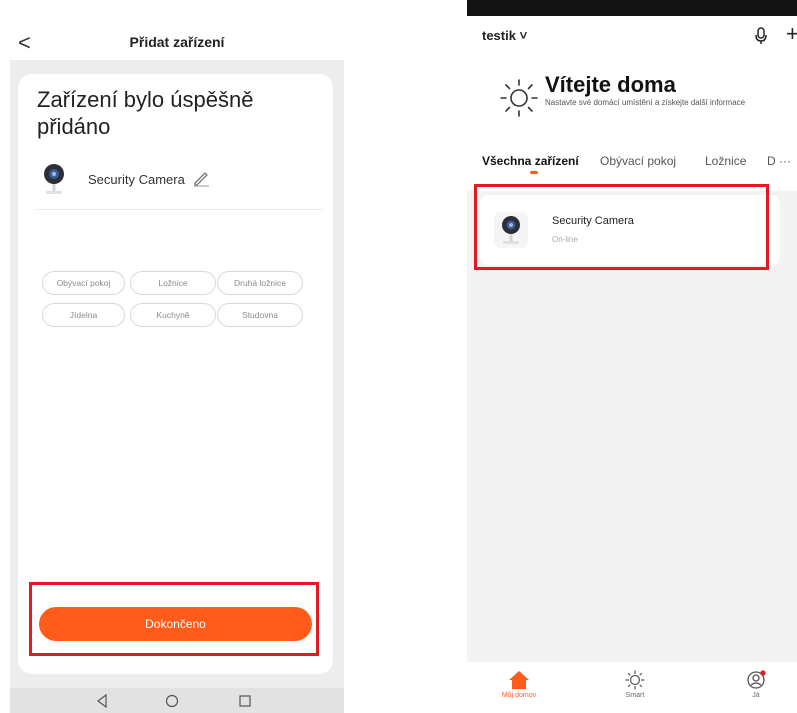  What do you see at coordinates (756, 679) in the screenshot?
I see `profile-icon` at bounding box center [756, 679].